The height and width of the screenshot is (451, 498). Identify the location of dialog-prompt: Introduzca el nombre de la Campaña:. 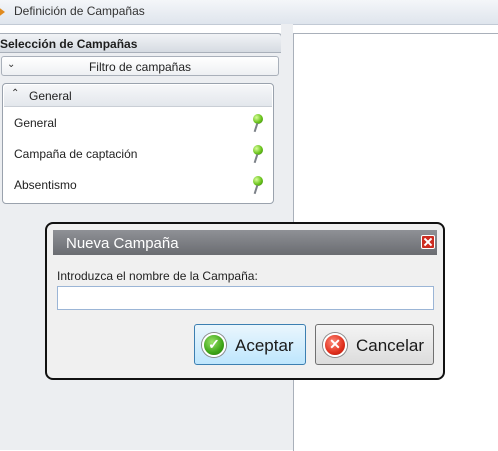
(157, 276).